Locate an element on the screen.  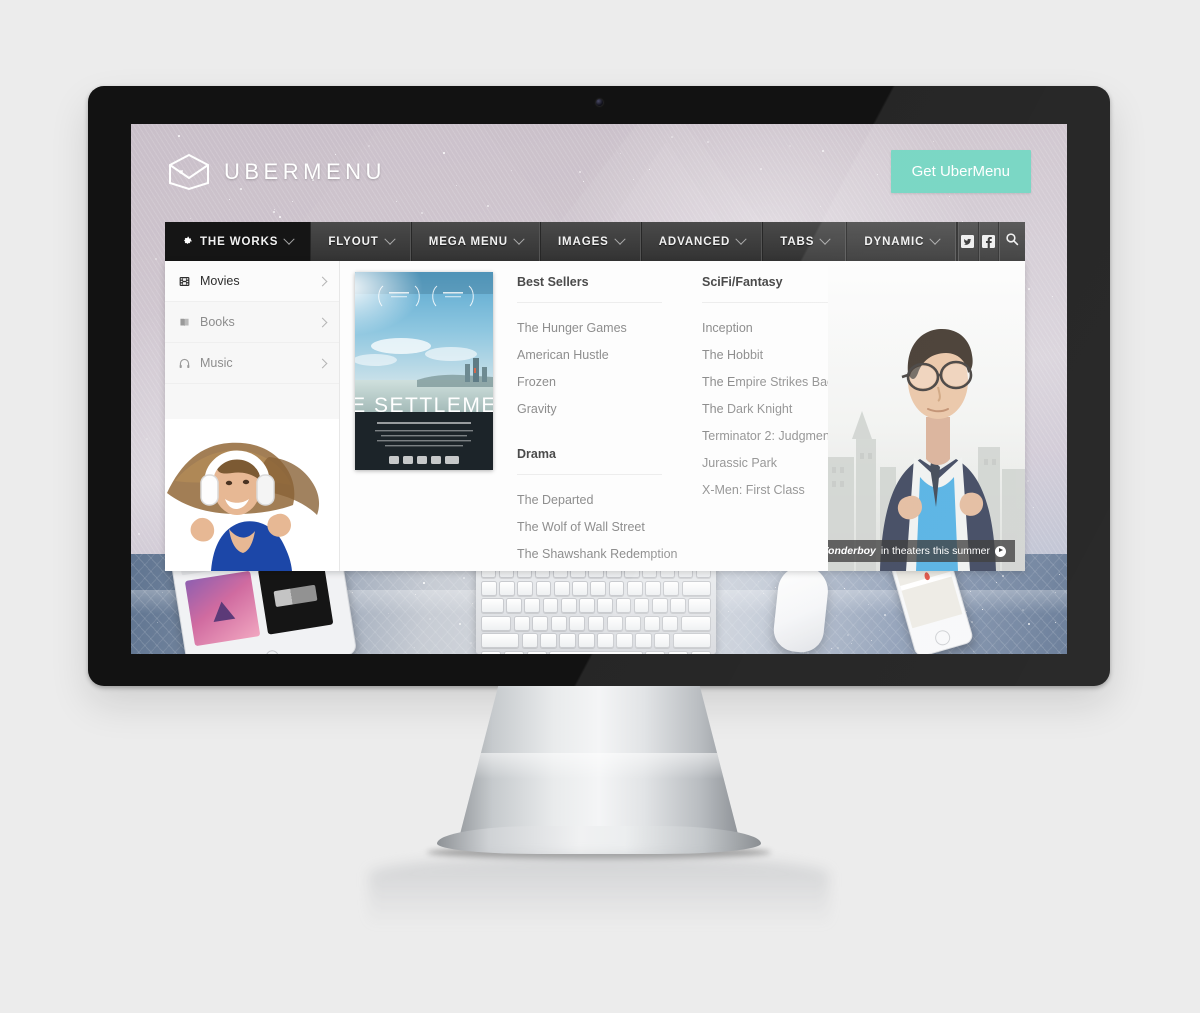
nav-item-dynamic: DYNAMIC is located at coordinates (902, 241).